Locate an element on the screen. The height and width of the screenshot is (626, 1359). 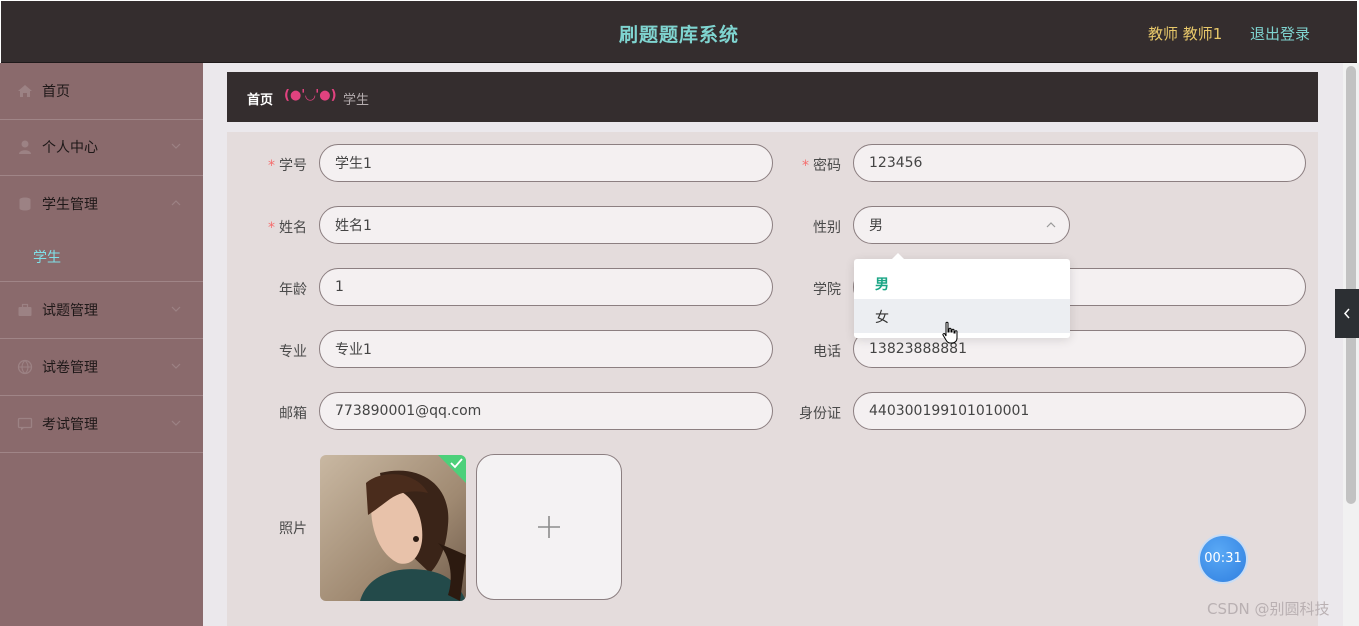
gender-label: 性别 is located at coordinates (827, 228).